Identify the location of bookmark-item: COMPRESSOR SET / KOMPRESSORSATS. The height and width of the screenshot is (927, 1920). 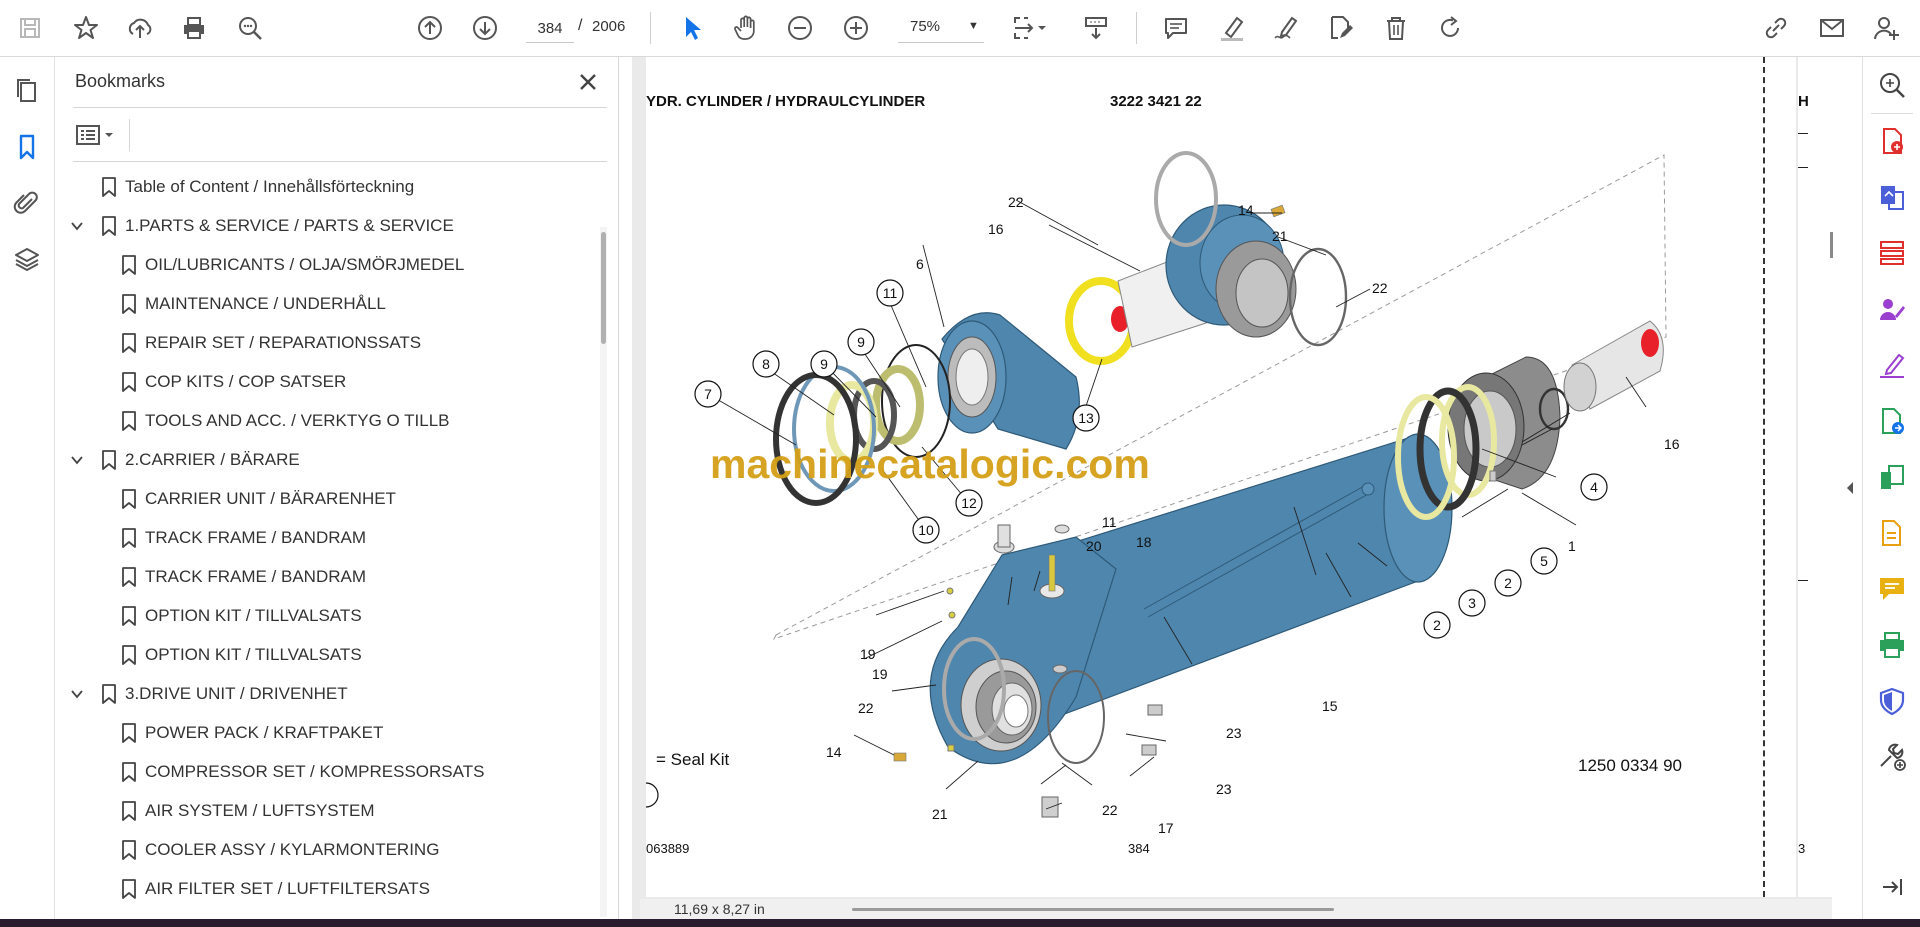
(325, 771).